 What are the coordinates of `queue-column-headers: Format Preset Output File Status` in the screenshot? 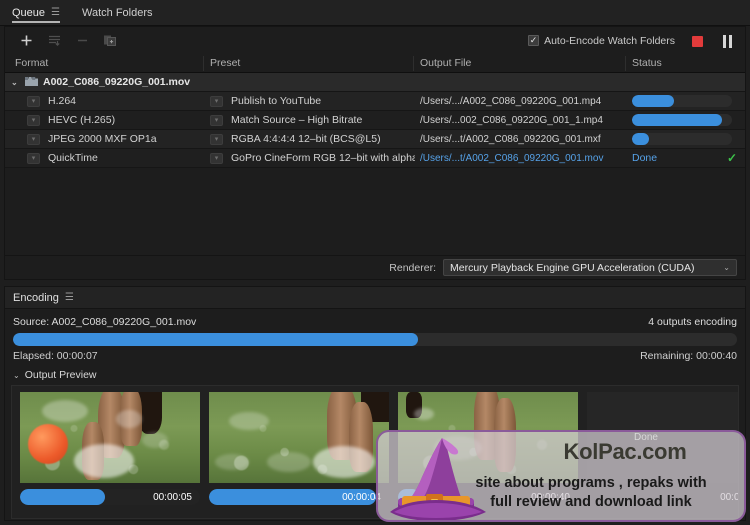 It's located at (375, 63).